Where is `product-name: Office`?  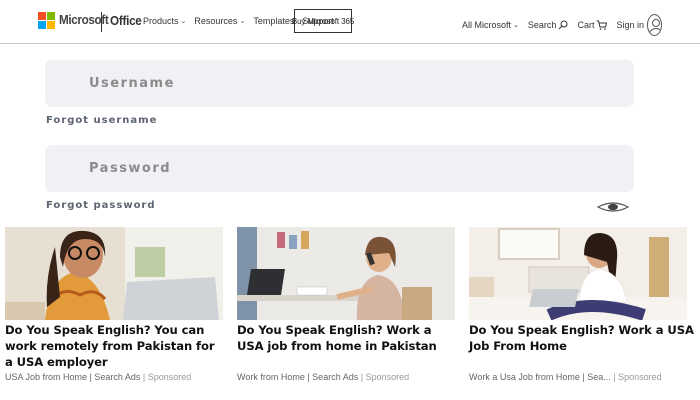 product-name: Office is located at coordinates (126, 20).